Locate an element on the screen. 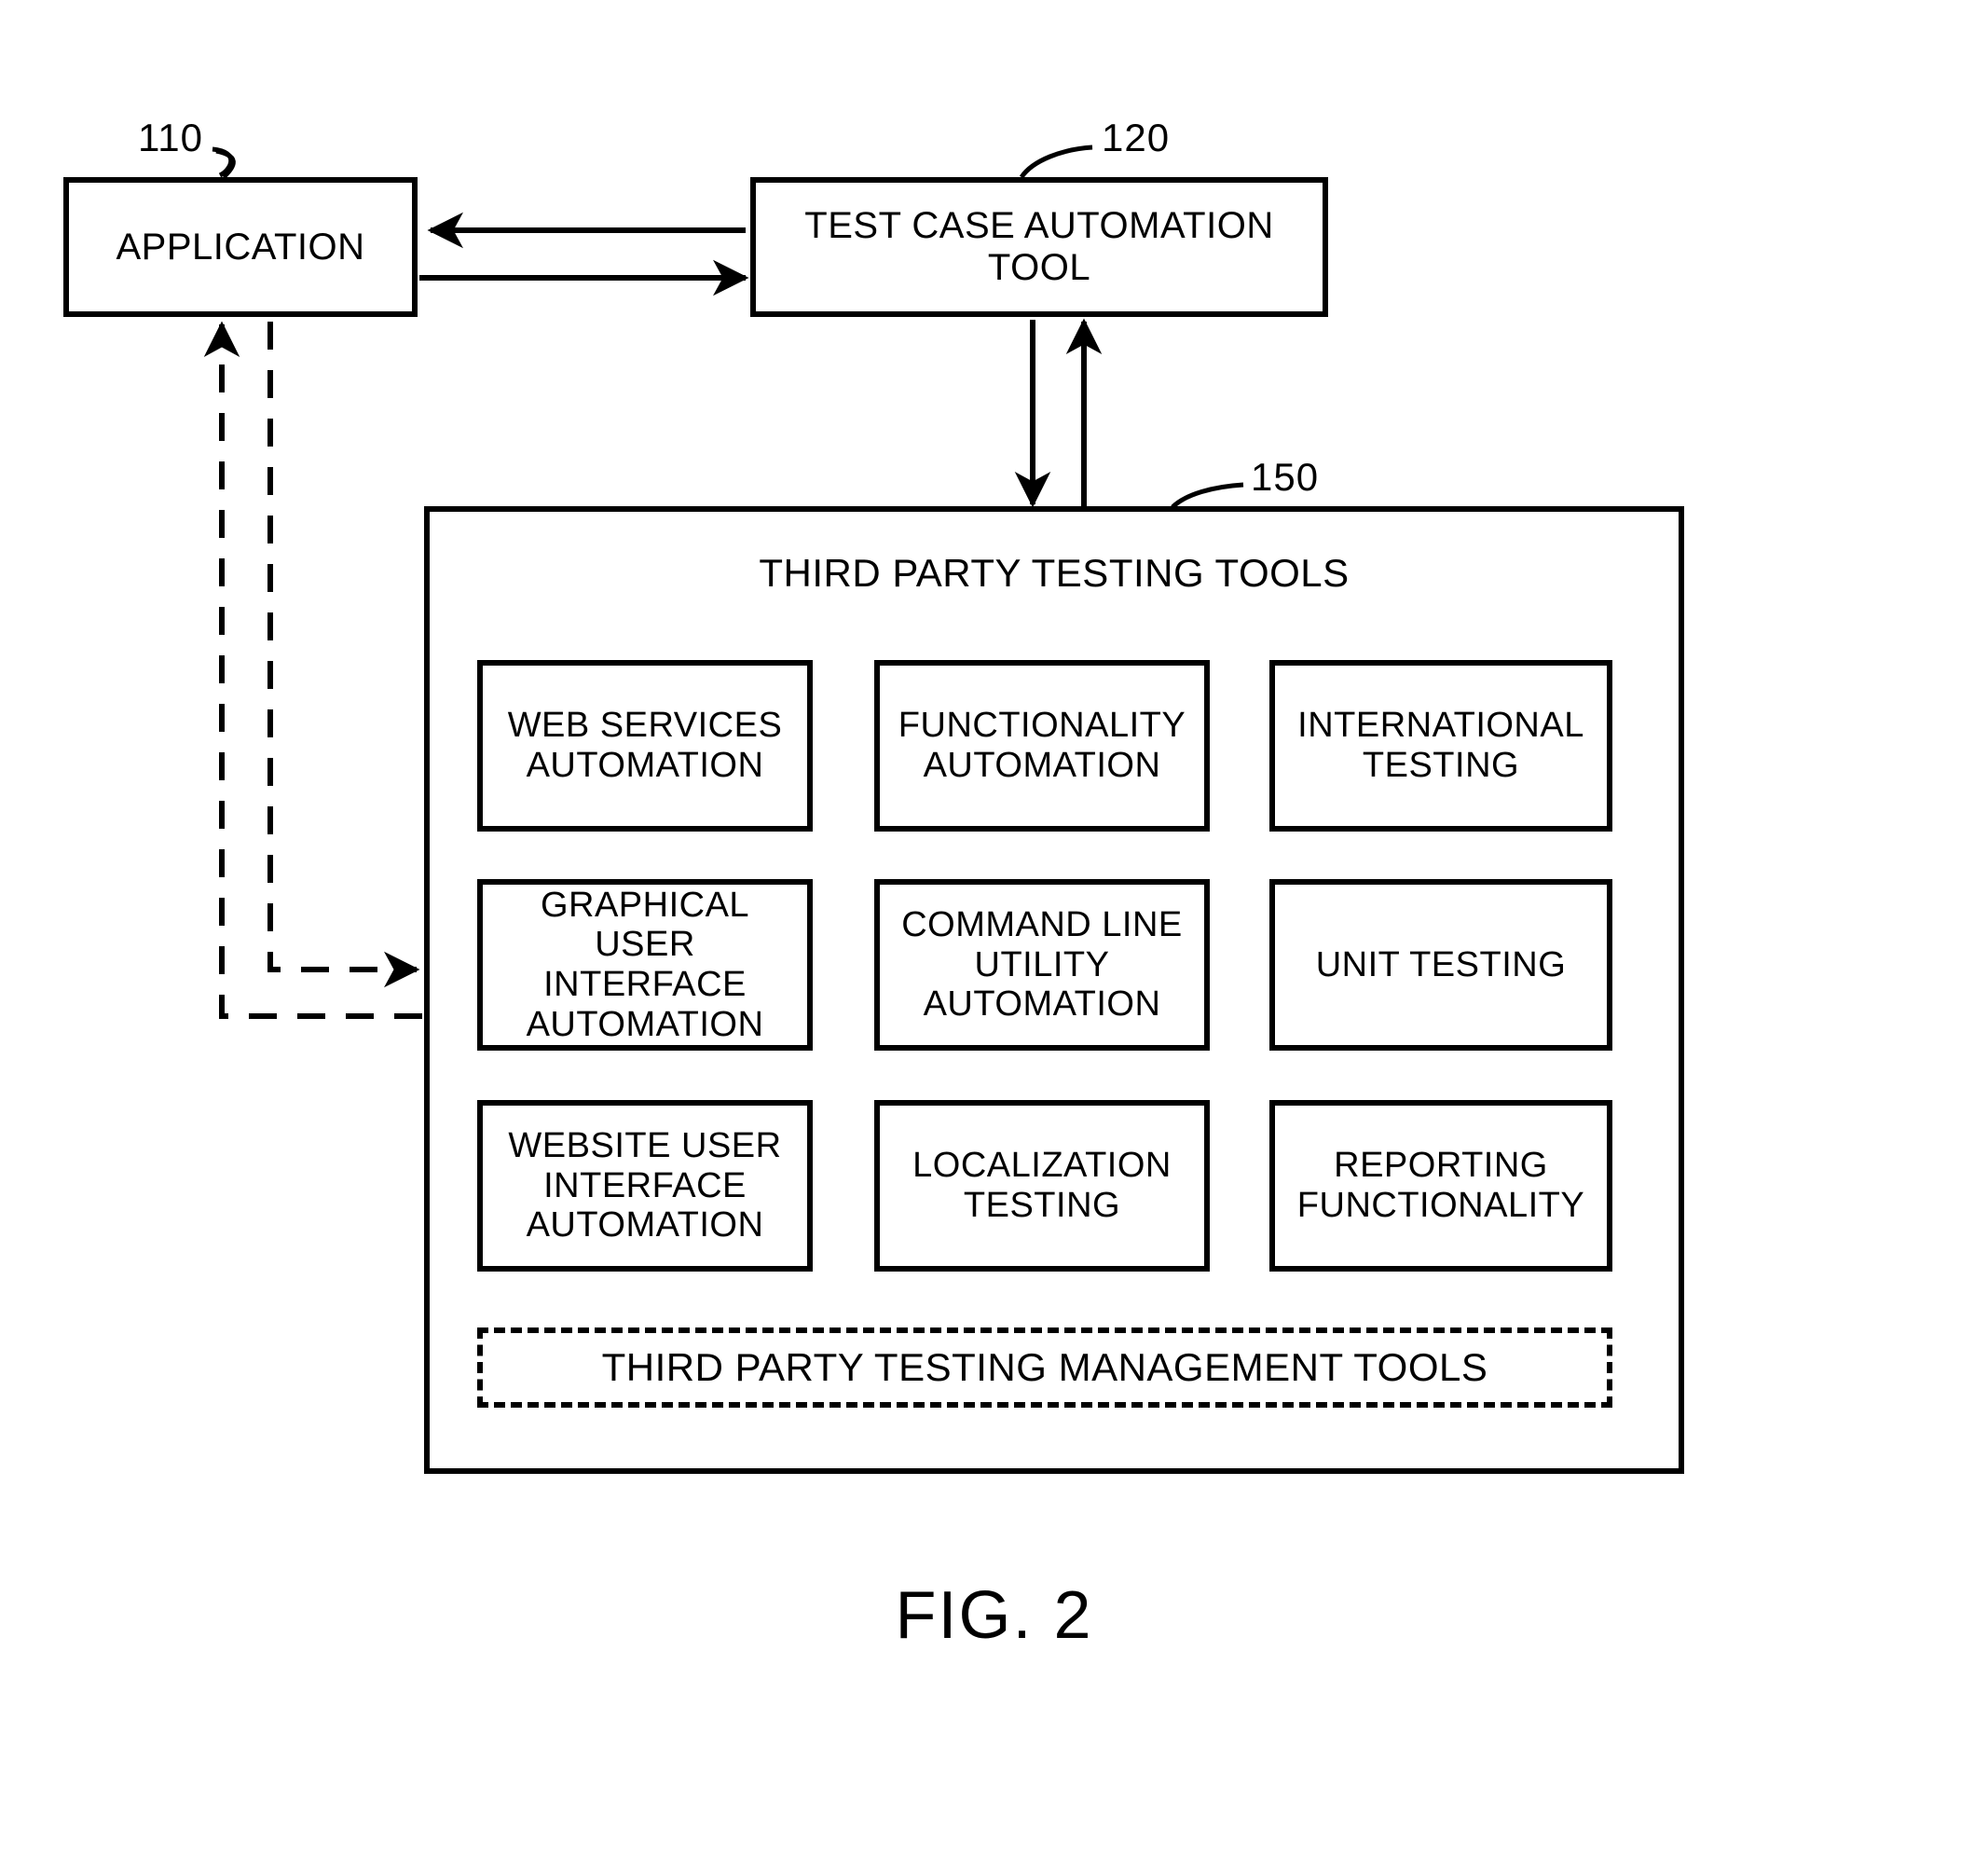 The width and height of the screenshot is (1988, 1857). block-localization-testing-label: LOCALIZATION TESTING is located at coordinates (1042, 1185).